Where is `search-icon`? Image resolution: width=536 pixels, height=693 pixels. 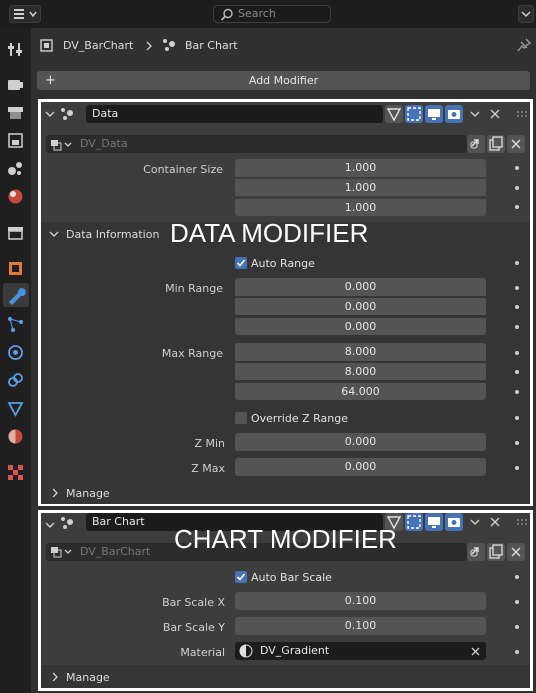
search-icon is located at coordinates (226, 14).